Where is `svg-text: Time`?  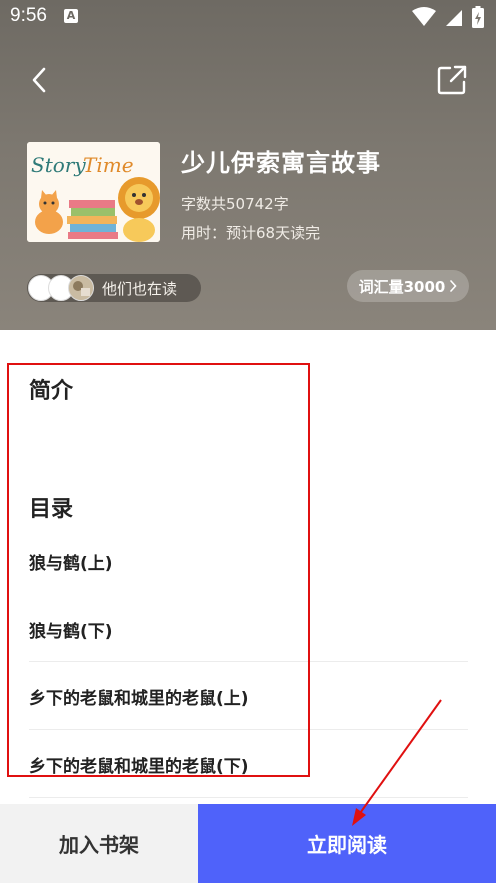 svg-text: Time is located at coordinates (108, 165).